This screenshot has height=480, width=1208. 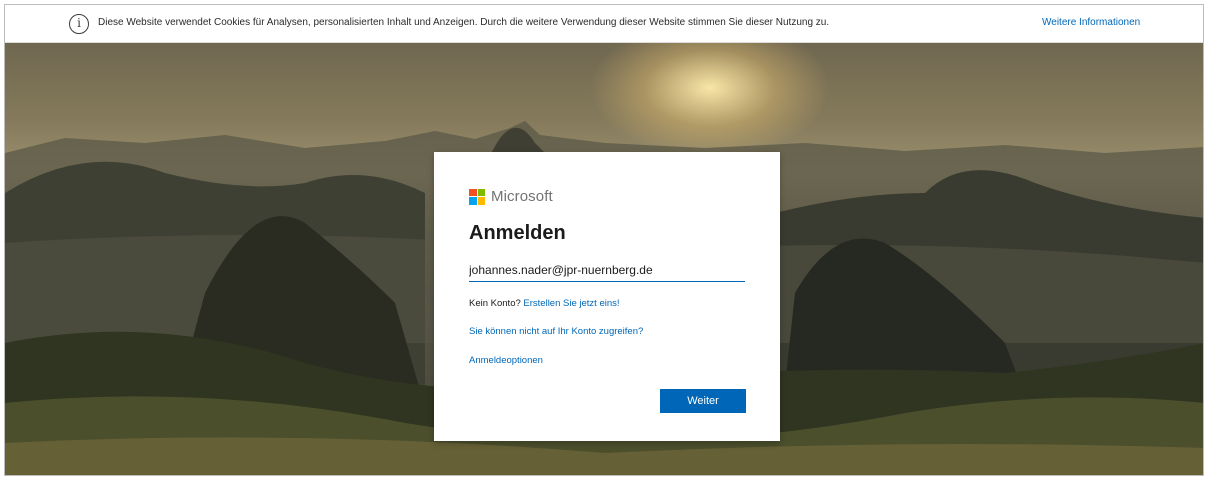 What do you see at coordinates (517, 233) in the screenshot?
I see `page-title: Anmelden` at bounding box center [517, 233].